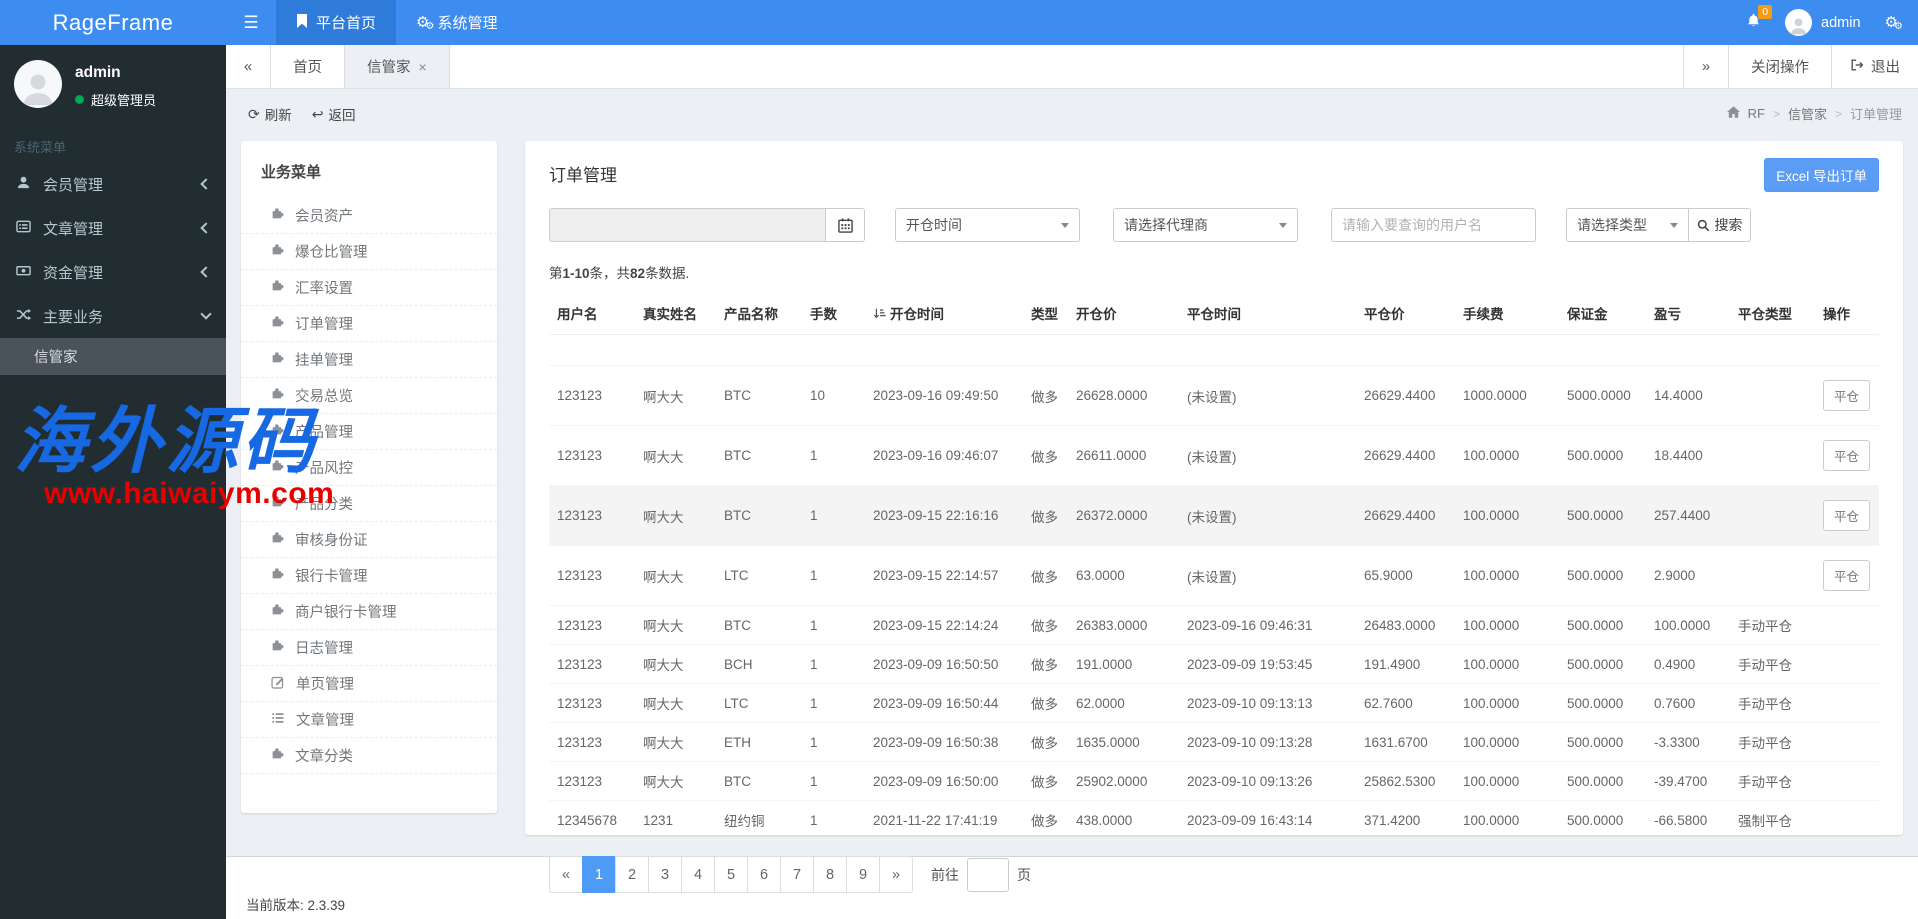 This screenshot has height=919, width=1918. I want to click on cell-product, so click(759, 350).